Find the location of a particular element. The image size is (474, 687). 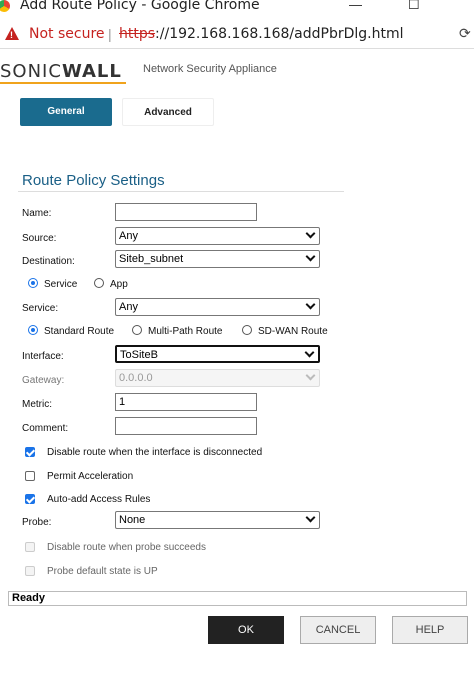

section-divider is located at coordinates (181, 191).